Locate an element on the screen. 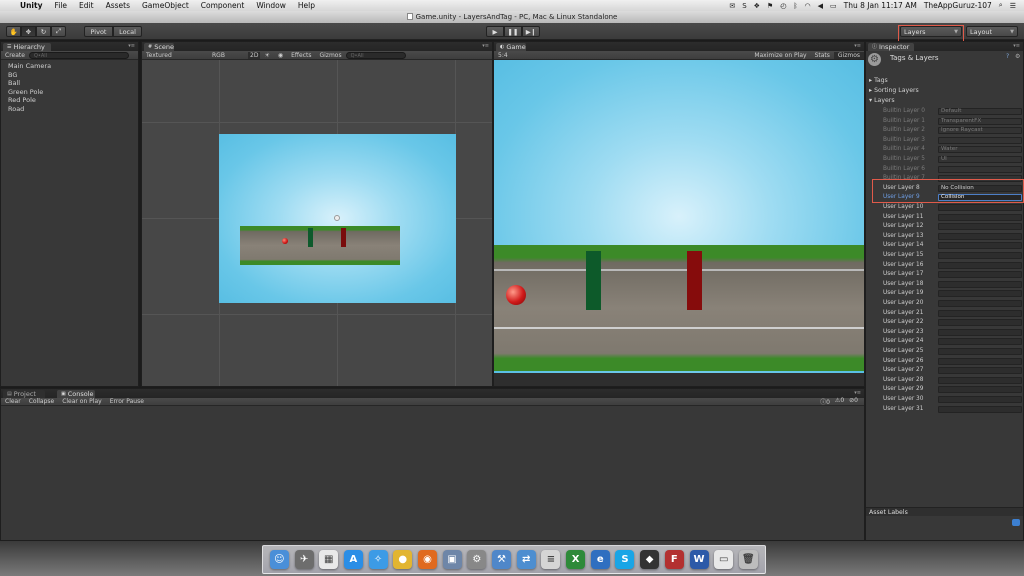 This screenshot has height=576, width=1024. audio-toggle-icon: ◉ is located at coordinates (280, 55).